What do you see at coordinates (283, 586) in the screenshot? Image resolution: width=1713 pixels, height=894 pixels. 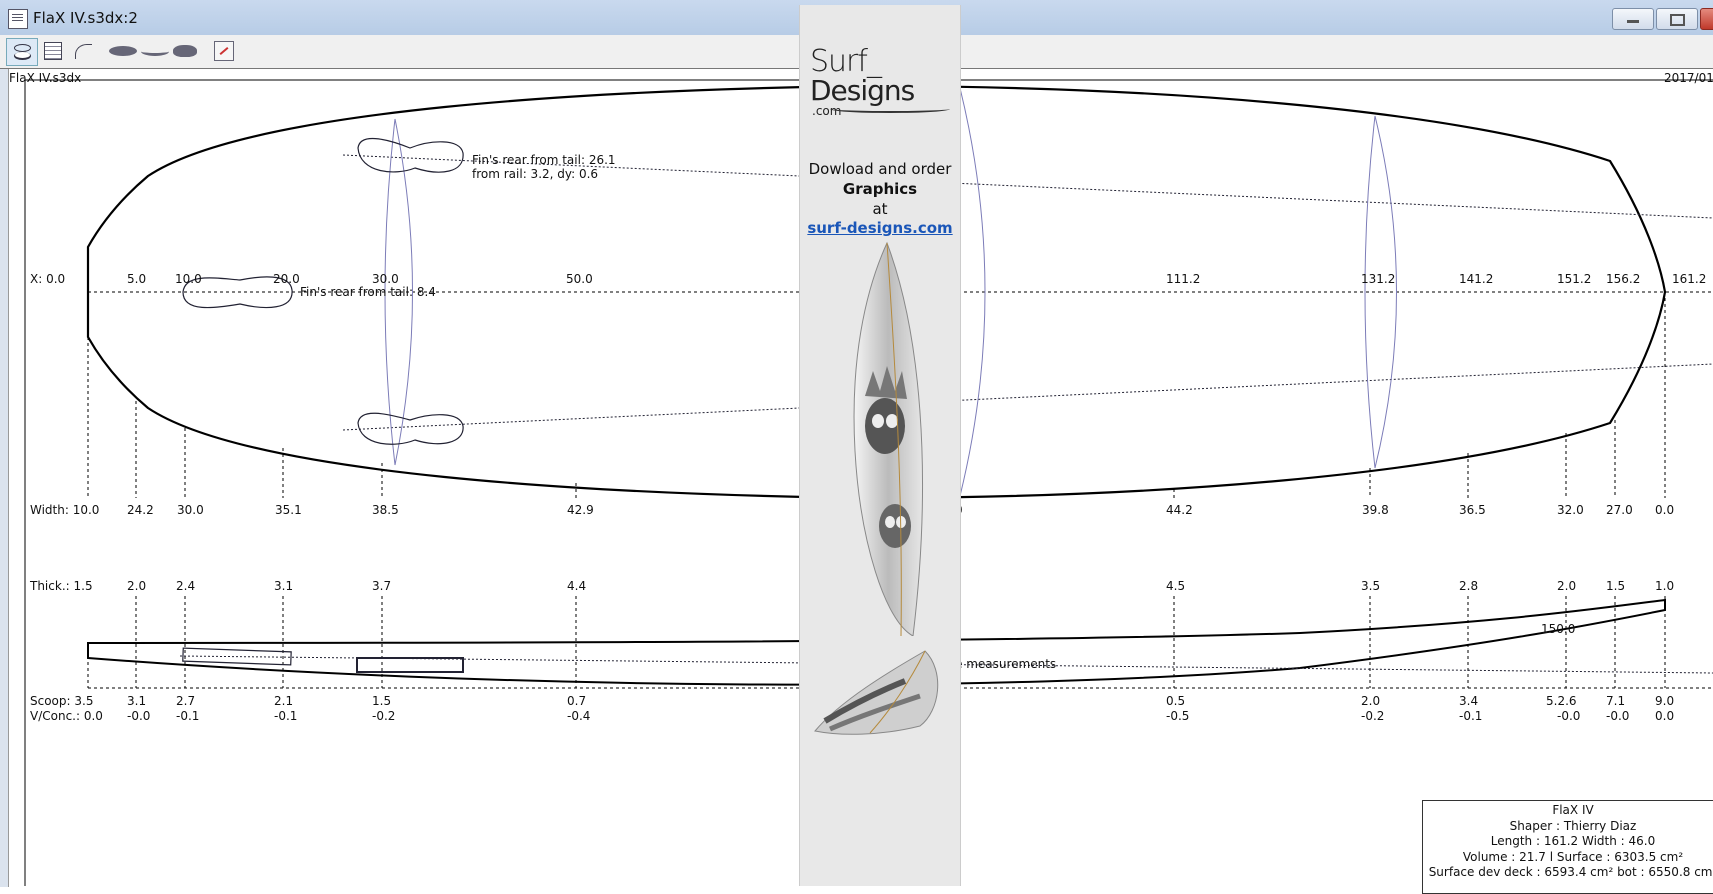 I see `thick-label: 3.1` at bounding box center [283, 586].